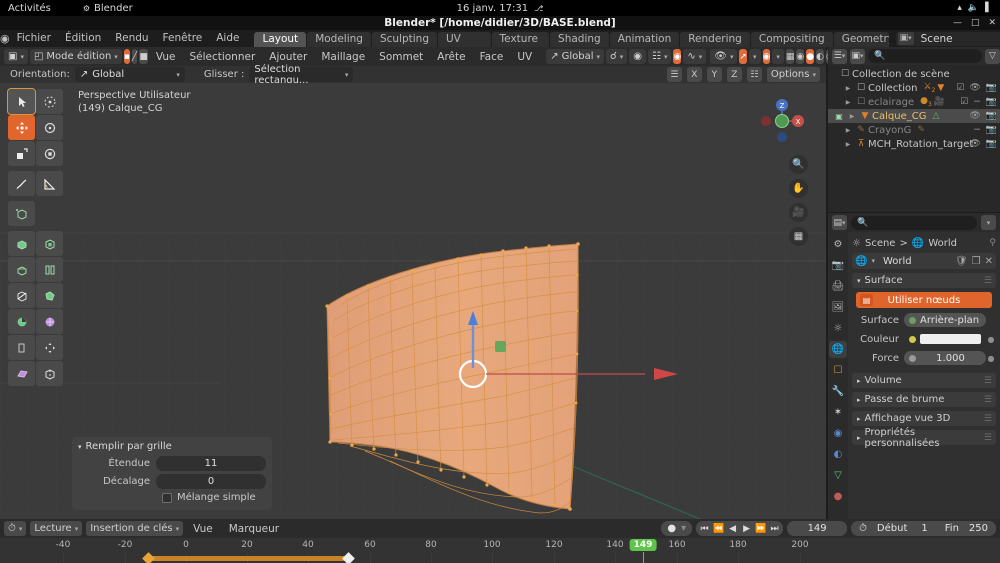  What do you see at coordinates (126, 56) in the screenshot?
I see `vertex-select-mode: ▪` at bounding box center [126, 56].